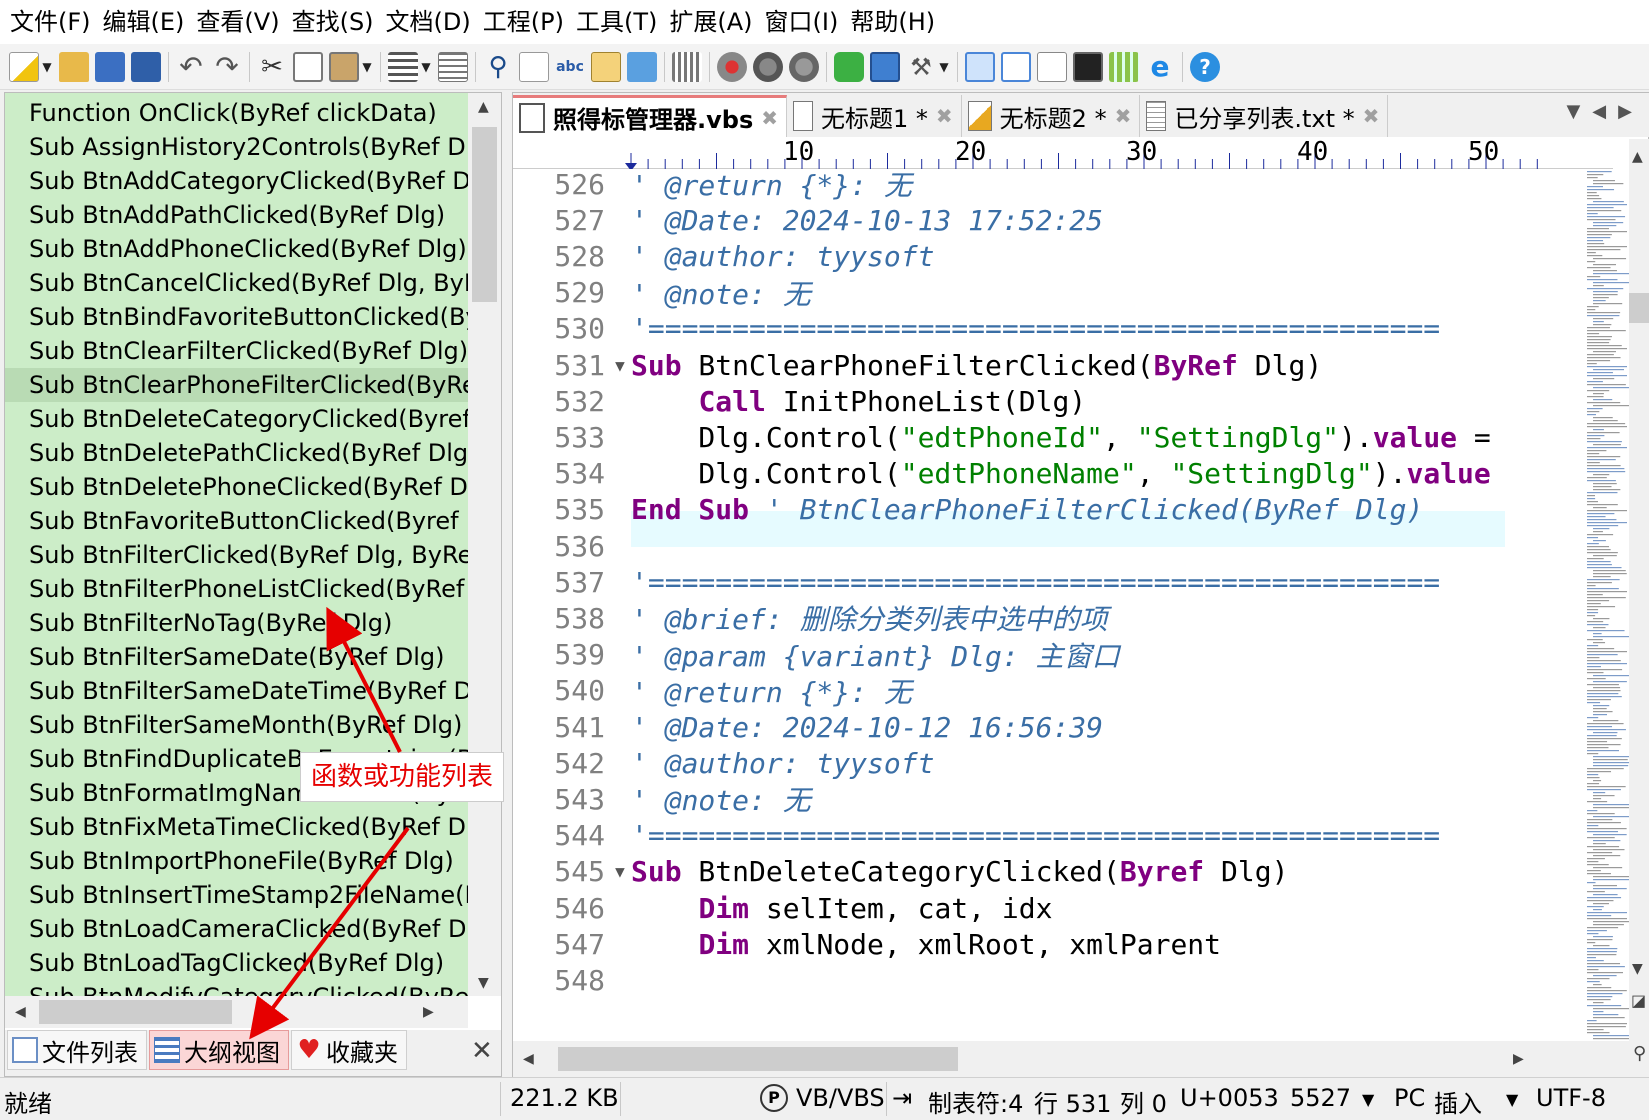 The width and height of the screenshot is (1649, 1120). Describe the element at coordinates (236, 623) in the screenshot. I see `outline-item: Sub BtnFilterNoTag(ByRef Dlg)` at that location.